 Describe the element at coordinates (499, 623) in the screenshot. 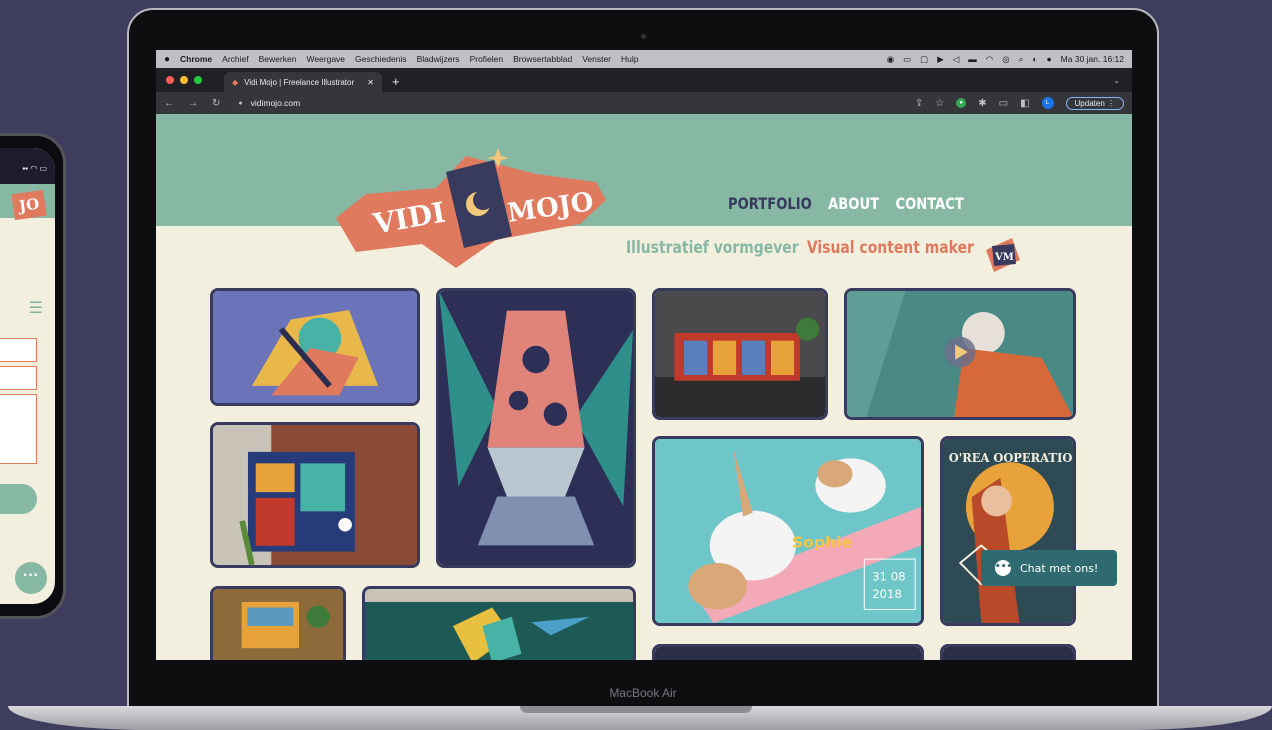

I see `portfolio-card-street-mural` at that location.